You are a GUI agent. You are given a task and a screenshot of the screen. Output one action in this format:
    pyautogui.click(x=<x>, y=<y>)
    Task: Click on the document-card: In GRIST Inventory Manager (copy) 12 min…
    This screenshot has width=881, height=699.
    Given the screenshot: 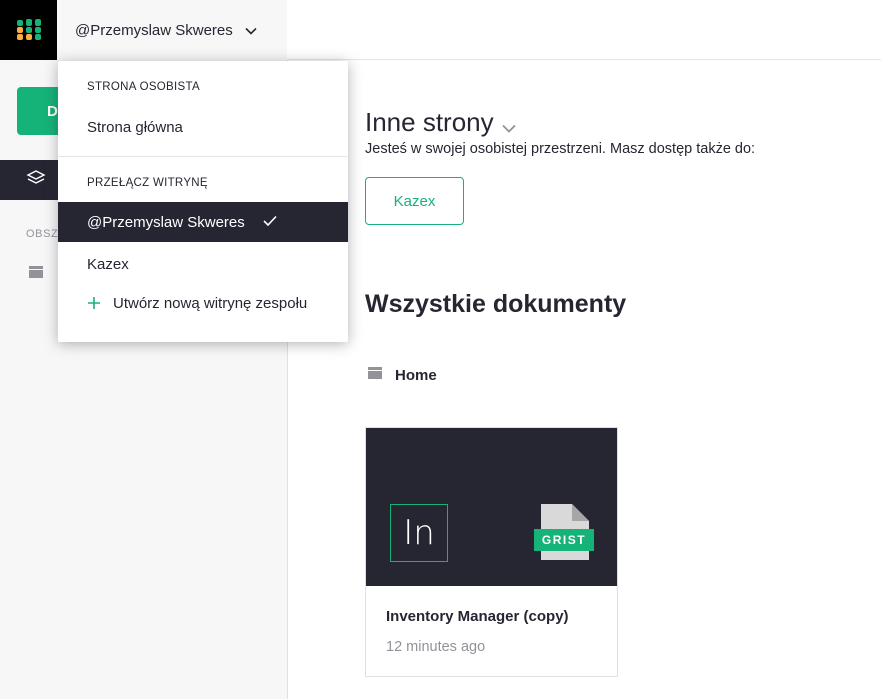 What is the action you would take?
    pyautogui.click(x=491, y=552)
    